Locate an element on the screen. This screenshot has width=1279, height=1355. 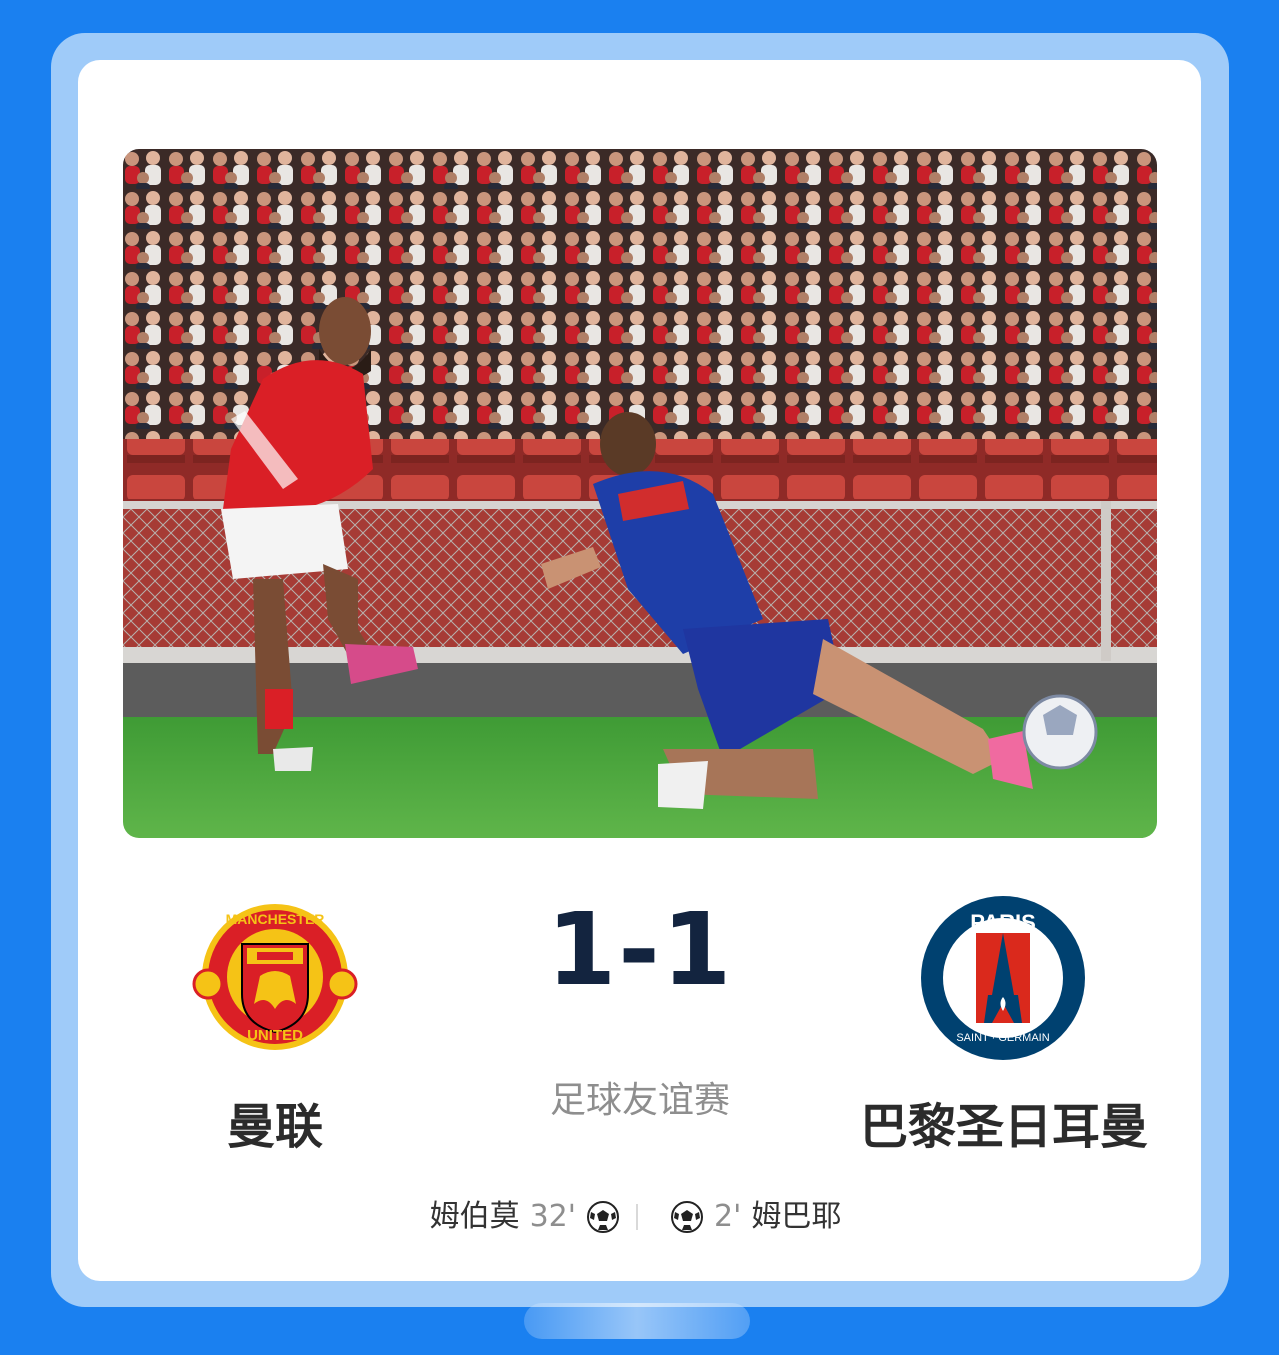
manchester-united-logo: MANCHESTER UNITED is located at coordinates (275, 977).